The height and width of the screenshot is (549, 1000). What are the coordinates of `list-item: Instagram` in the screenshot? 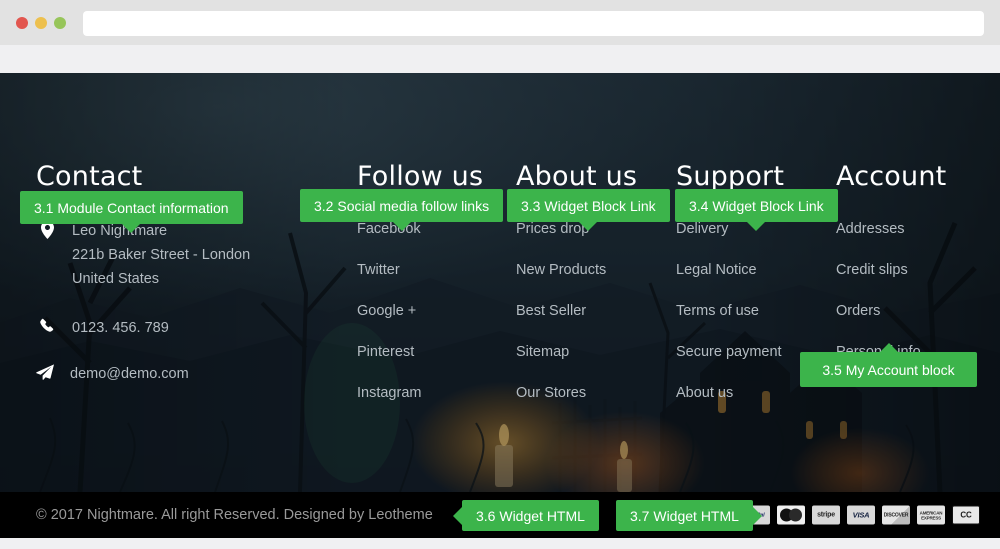 It's located at (420, 393).